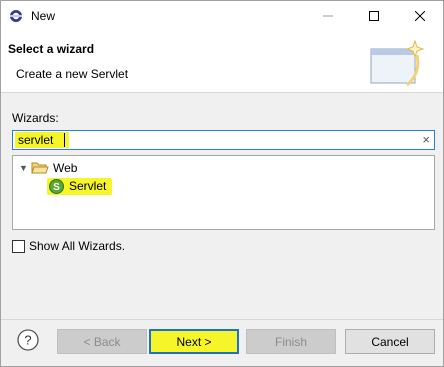  Describe the element at coordinates (291, 341) in the screenshot. I see `finish-button: Finish` at that location.